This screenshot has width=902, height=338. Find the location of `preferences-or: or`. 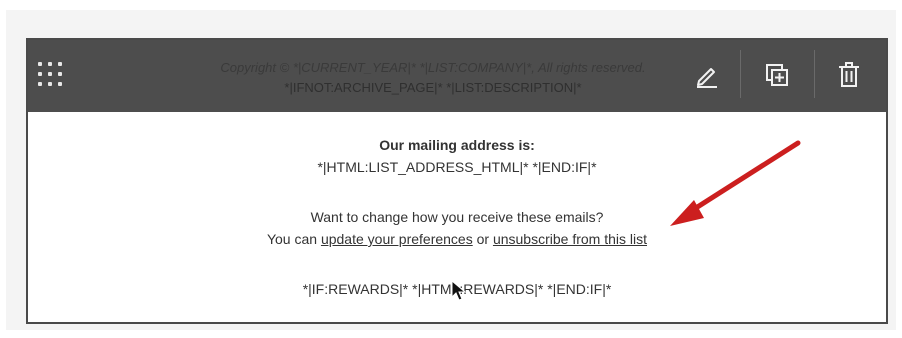

preferences-or: or is located at coordinates (482, 239).